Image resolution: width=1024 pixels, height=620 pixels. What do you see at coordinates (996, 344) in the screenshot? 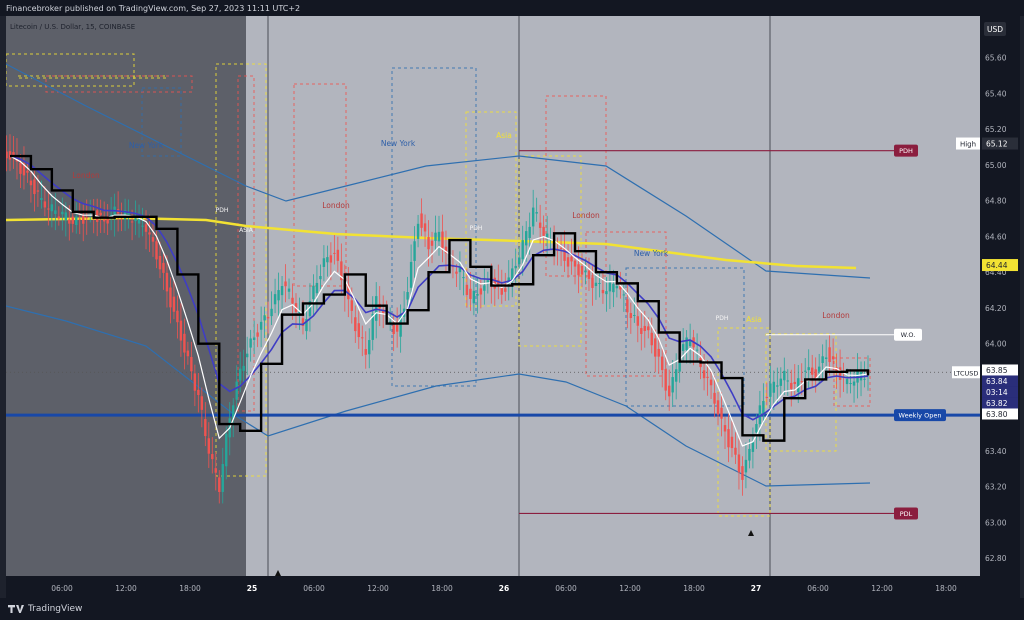
I see `y-tick-label: 64.00` at bounding box center [996, 344].